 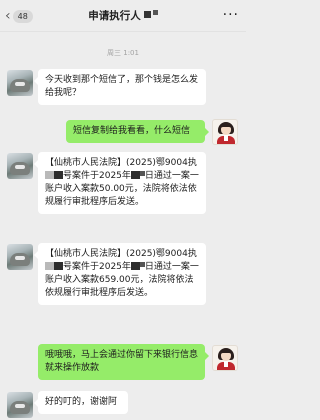 I want to click on message-bubble-incoming: 好的叮的，谢谢阿, so click(x=81, y=402).